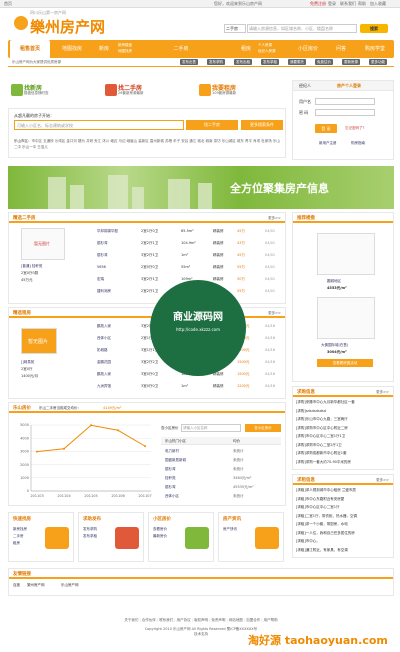  I want to click on row-name: 鹏苑入家, so click(104, 326).